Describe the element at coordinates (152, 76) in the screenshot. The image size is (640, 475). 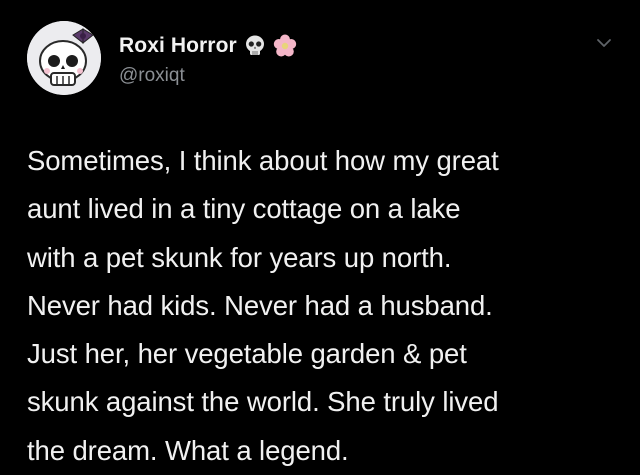
I see `author-handle: @roxiqt` at that location.